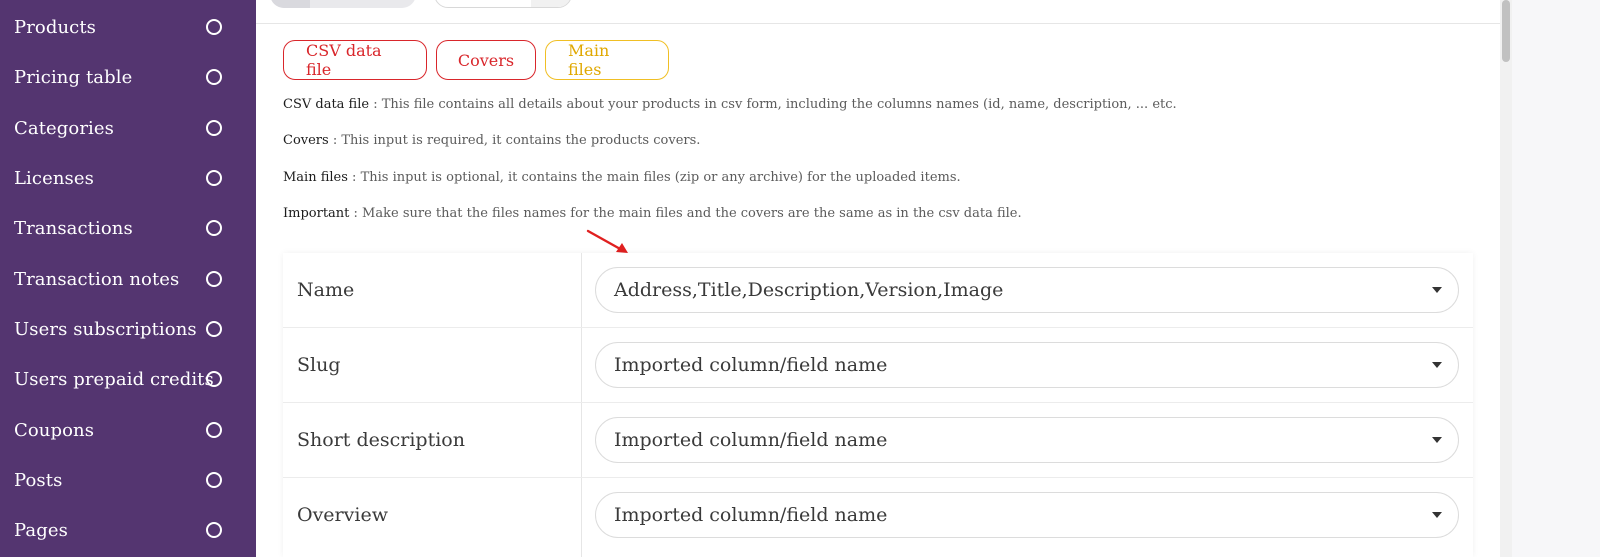 The image size is (1600, 557). Describe the element at coordinates (486, 60) in the screenshot. I see `tab-covers: Covers` at that location.